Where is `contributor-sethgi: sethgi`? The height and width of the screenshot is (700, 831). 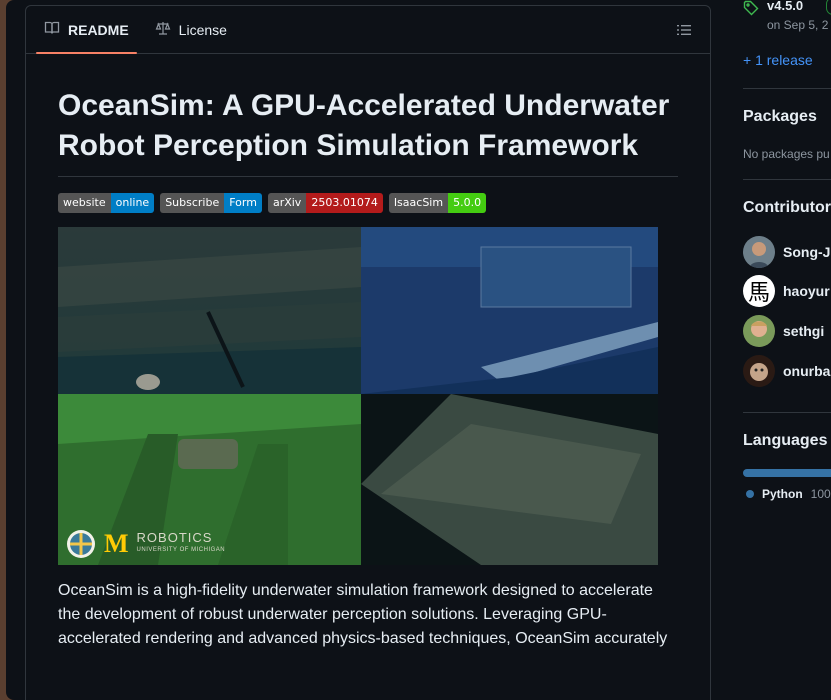 contributor-sethgi: sethgi is located at coordinates (783, 331).